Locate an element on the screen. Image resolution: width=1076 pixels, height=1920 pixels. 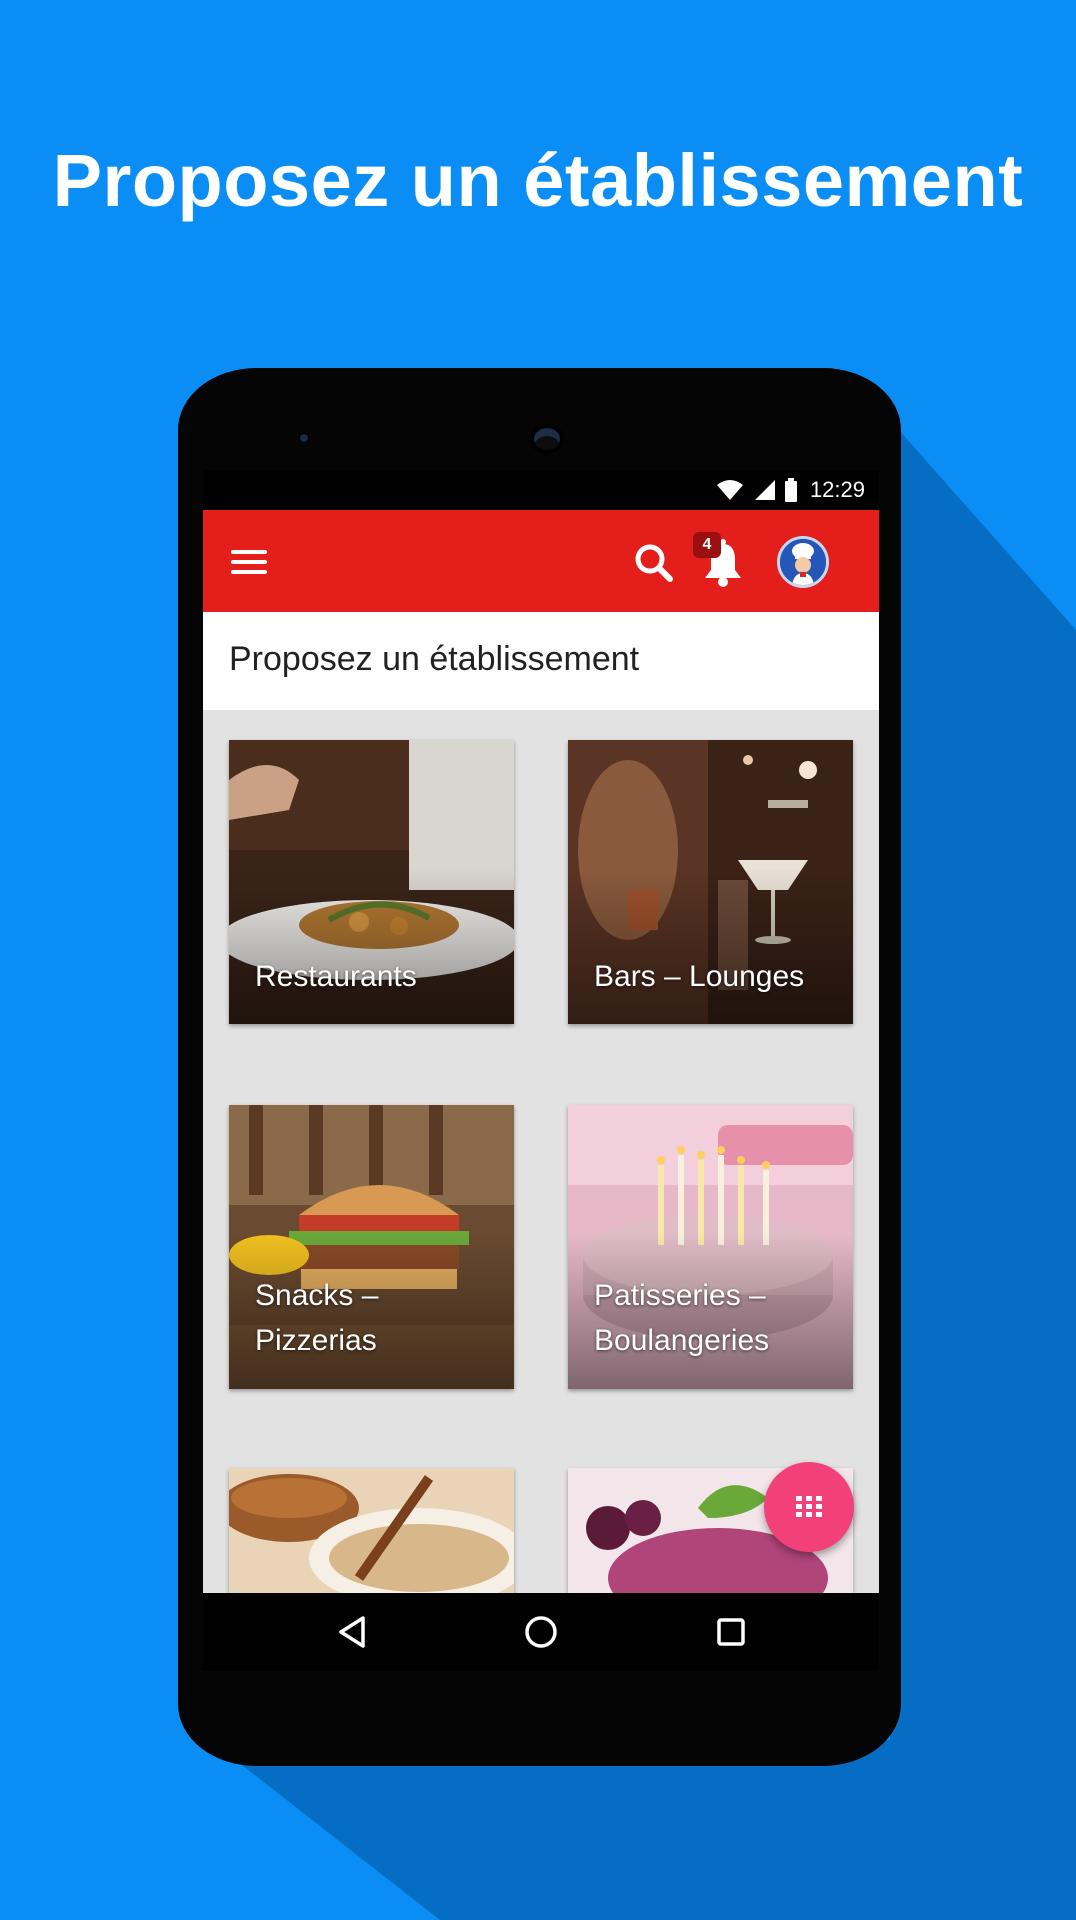
category-label: Patisseries – Boulangeries is located at coordinates (682, 1318).